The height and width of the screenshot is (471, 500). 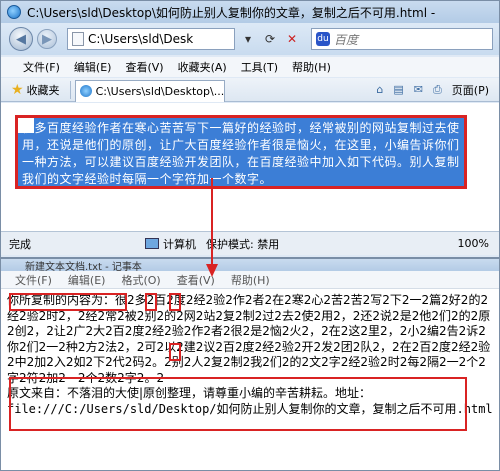 I want to click on browser-menubar: 文件(F) 编辑(E) 查看(V) 收藏夹(A) 工具(T) 帮助(H), so click(x=250, y=67).